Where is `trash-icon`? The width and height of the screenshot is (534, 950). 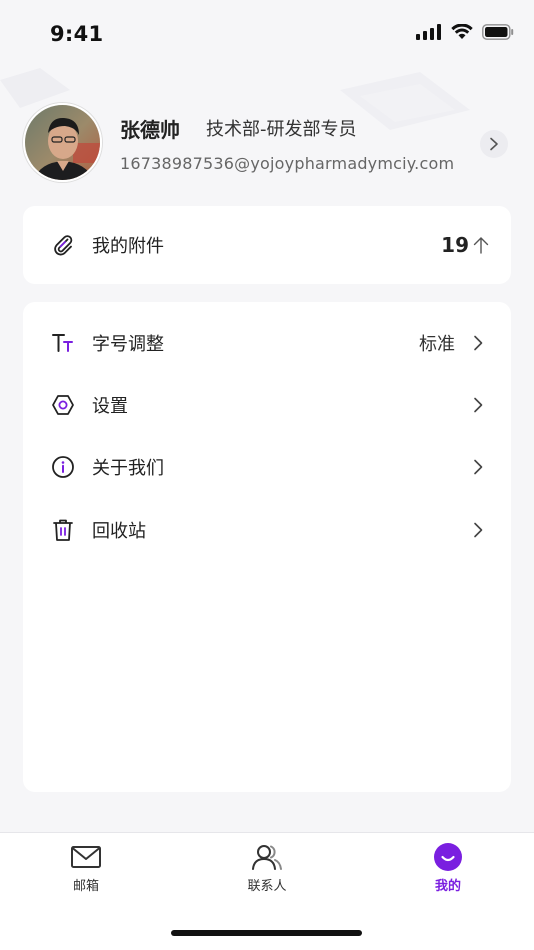 trash-icon is located at coordinates (63, 530).